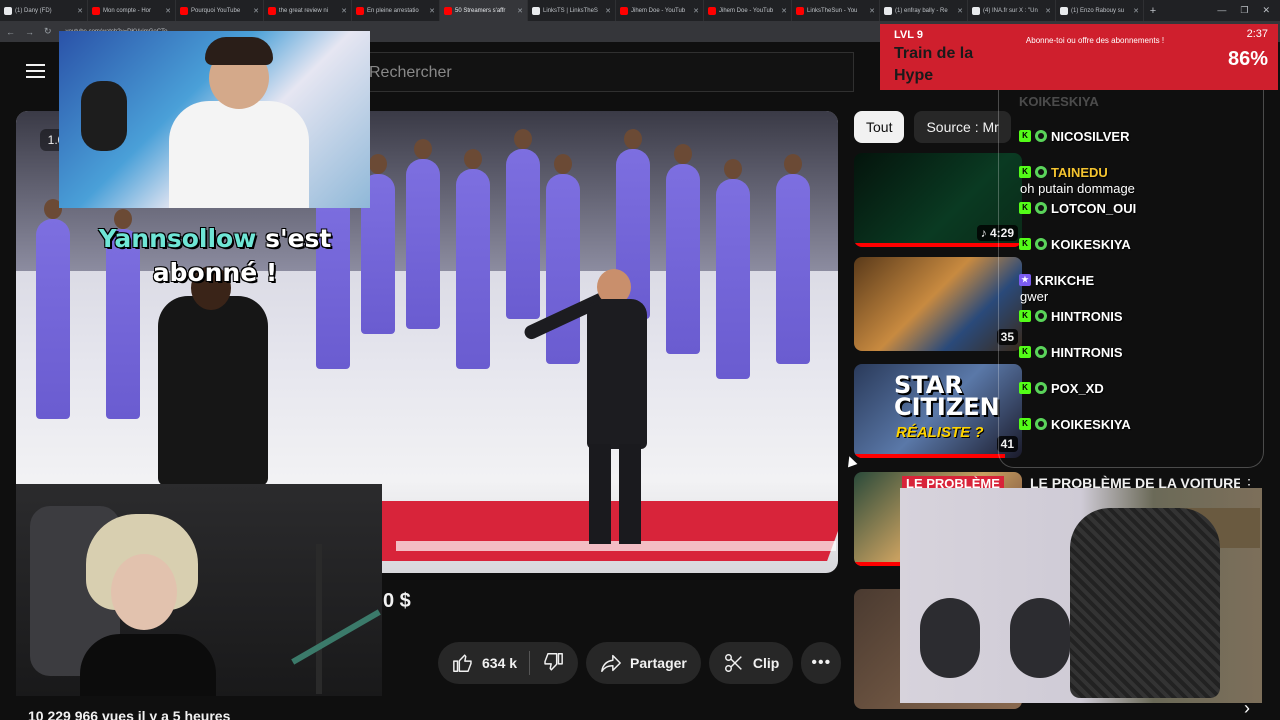 Image resolution: width=1280 pixels, height=720 pixels. I want to click on subscription-alert: Yannsollow s'est abonné !, so click(215, 256).